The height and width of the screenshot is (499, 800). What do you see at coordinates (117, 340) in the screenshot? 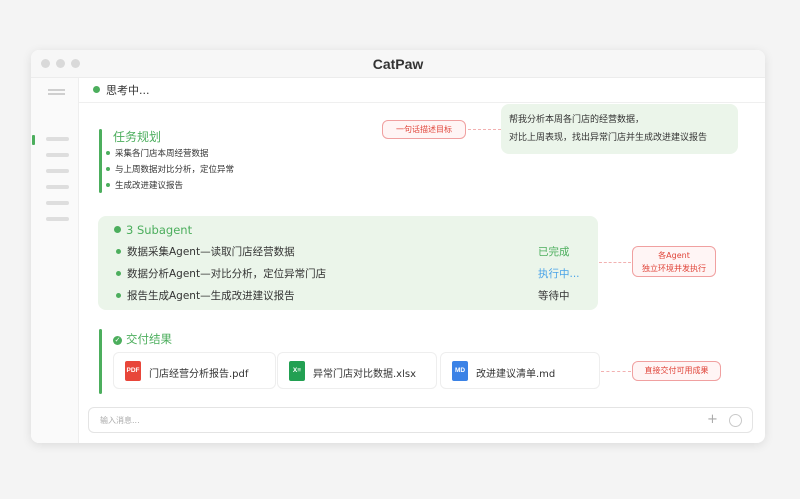
I see `check-circle-icon: ✓` at bounding box center [117, 340].